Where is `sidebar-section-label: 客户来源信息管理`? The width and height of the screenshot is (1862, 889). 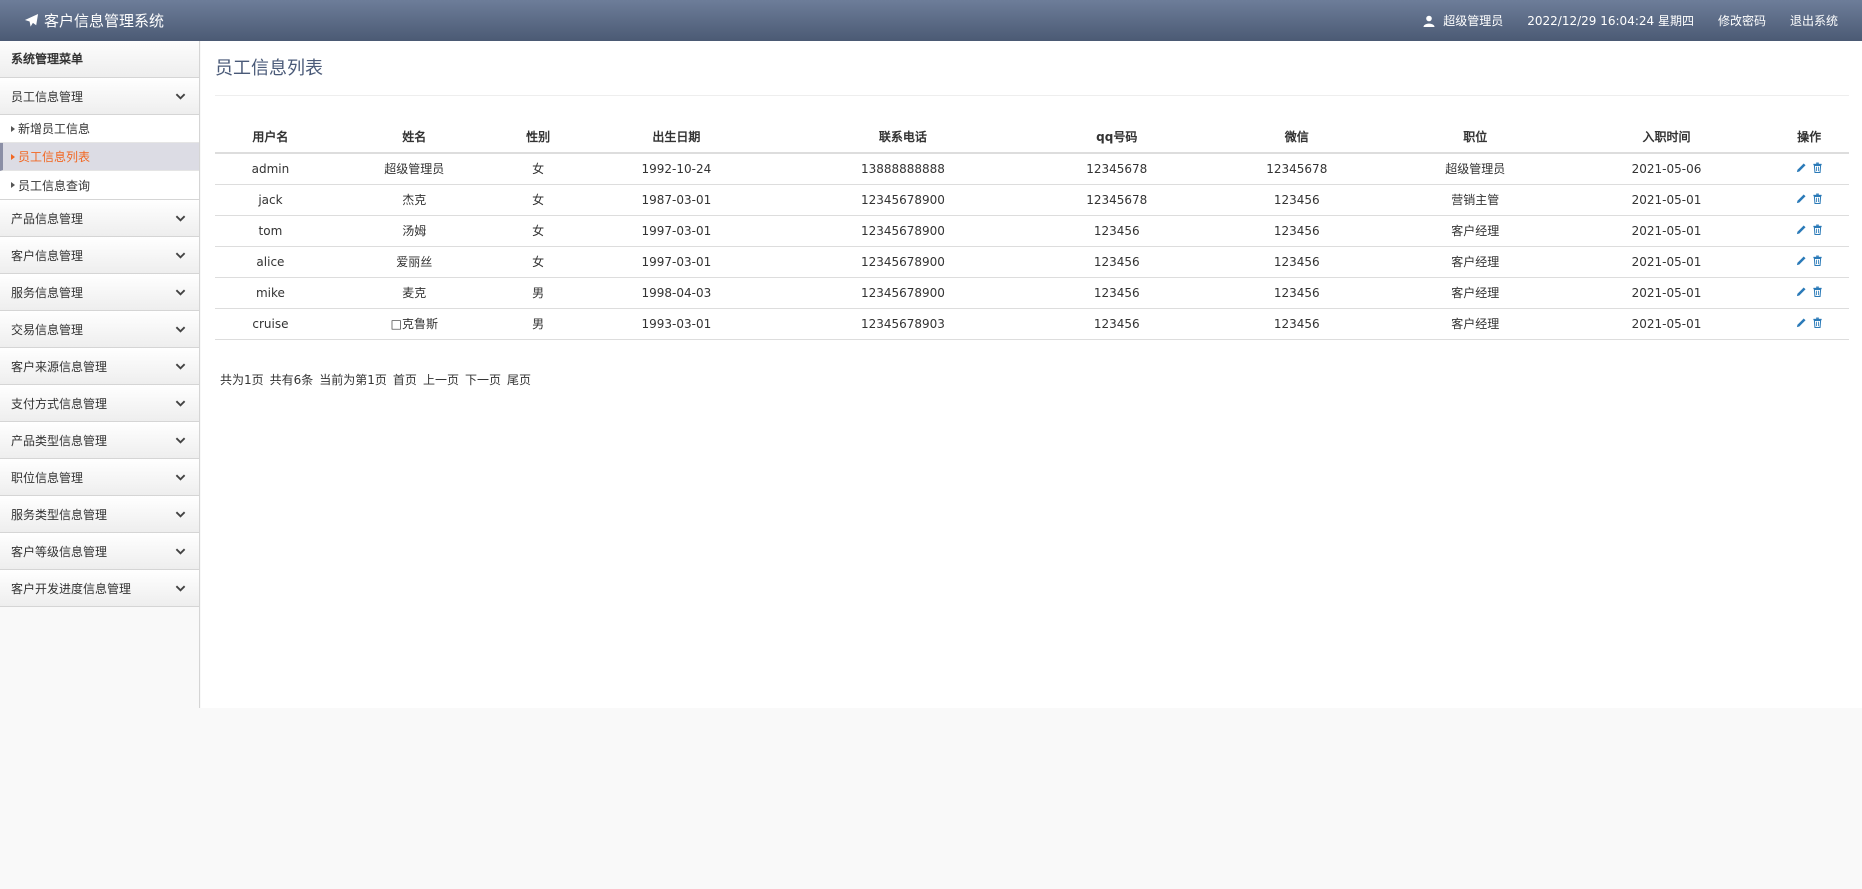
sidebar-section-label: 客户来源信息管理 is located at coordinates (59, 366).